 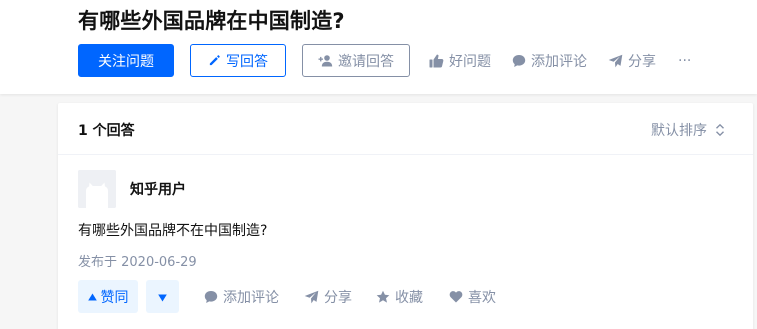 I want to click on add-person-icon, so click(x=325, y=60).